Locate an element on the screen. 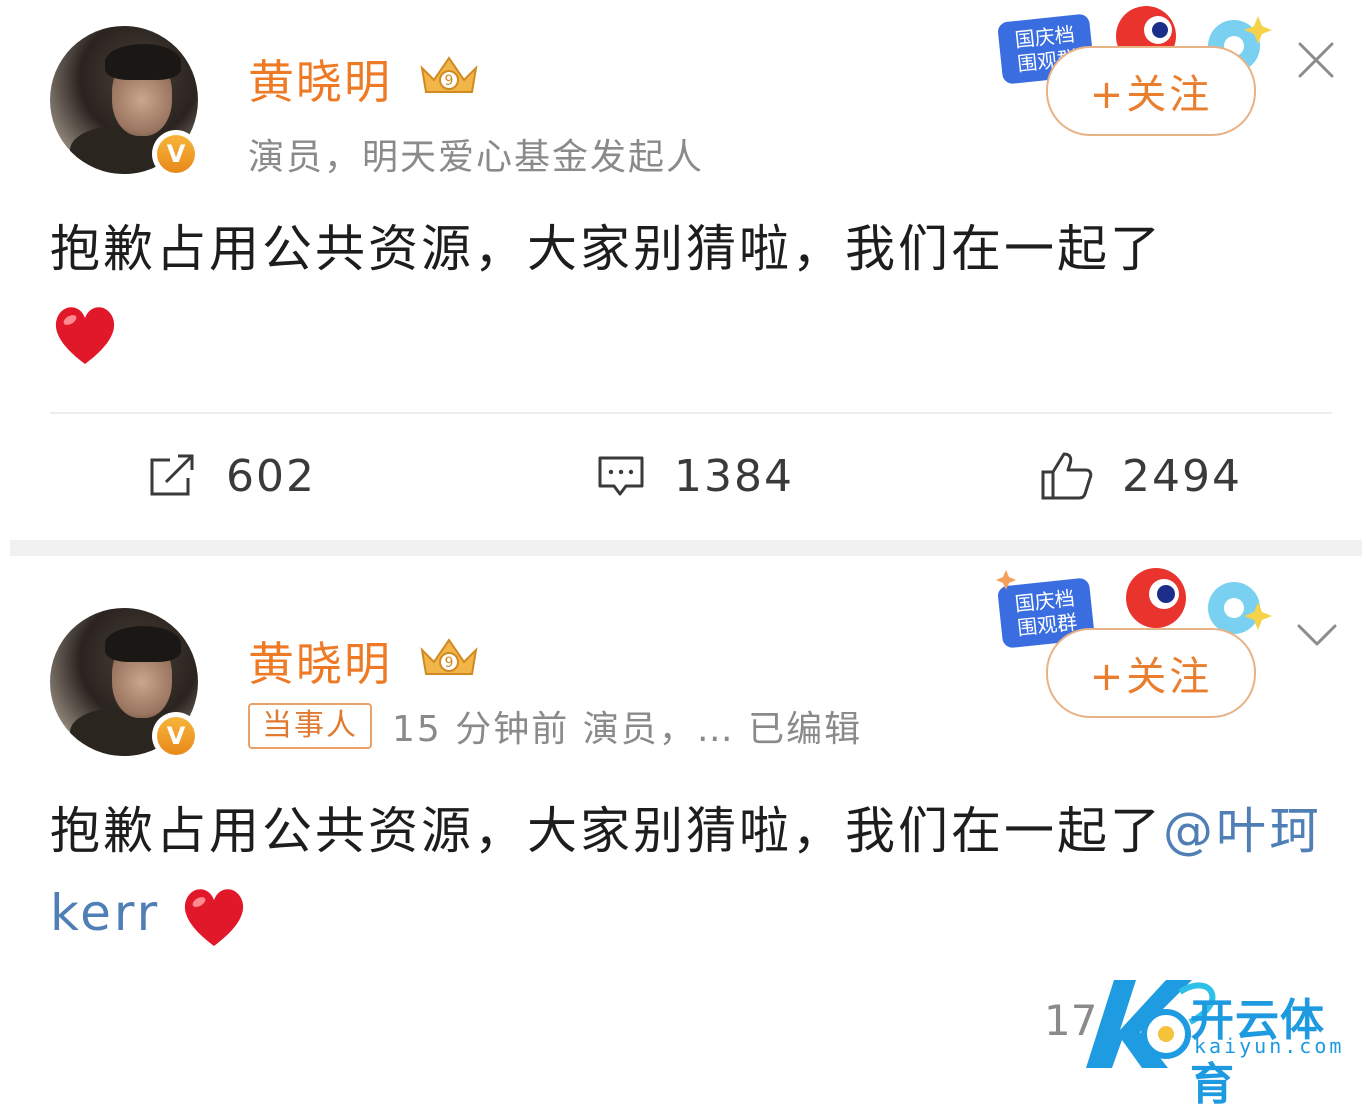  divider is located at coordinates (691, 413).